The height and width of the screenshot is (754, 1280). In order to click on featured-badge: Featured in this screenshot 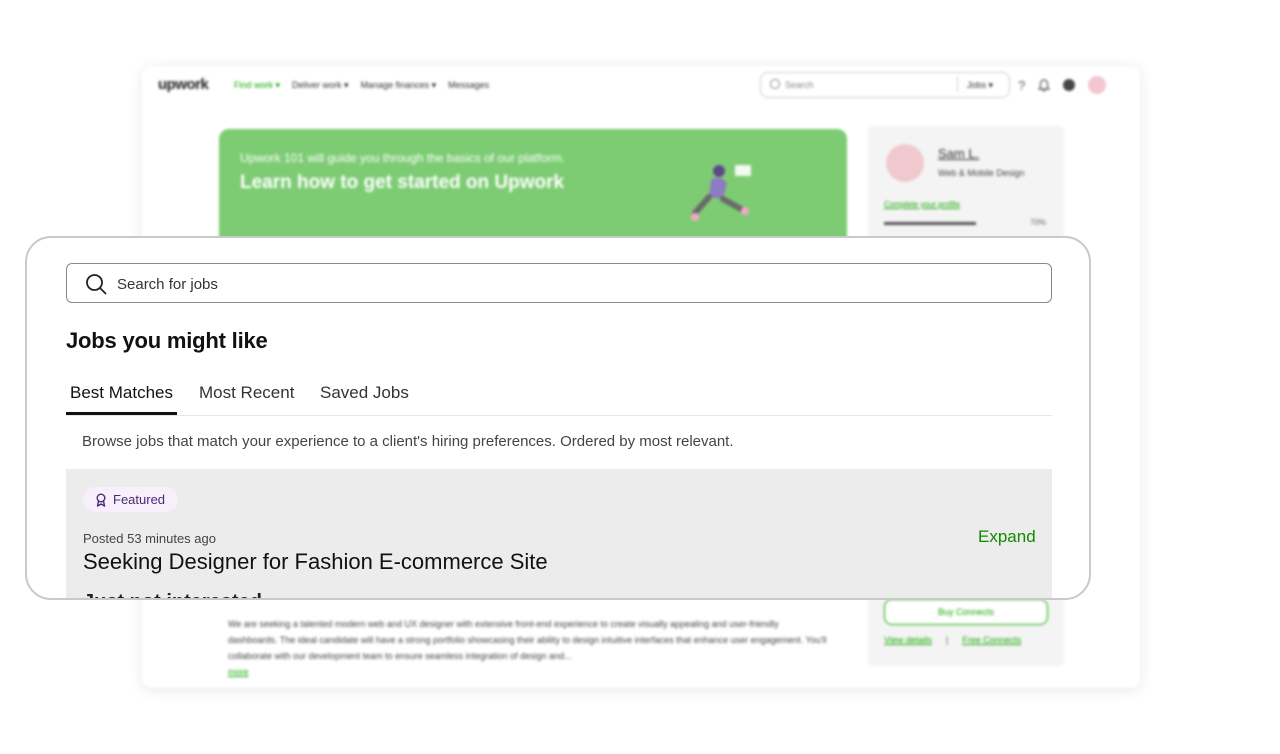, I will do `click(131, 499)`.